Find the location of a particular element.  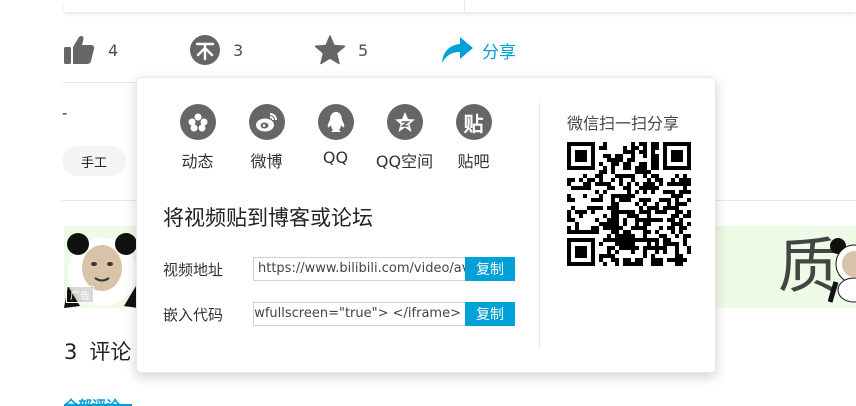

embed-heading: 将视频贴到博客或论坛 is located at coordinates (268, 218).